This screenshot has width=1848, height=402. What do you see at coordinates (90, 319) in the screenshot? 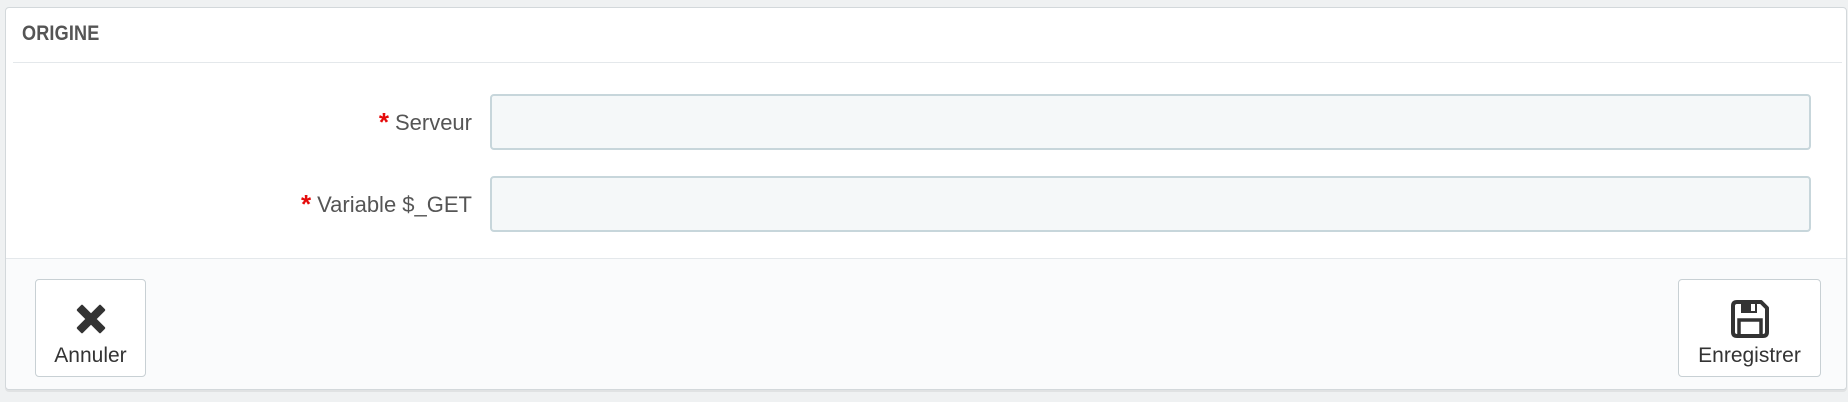
I see `close-icon` at bounding box center [90, 319].